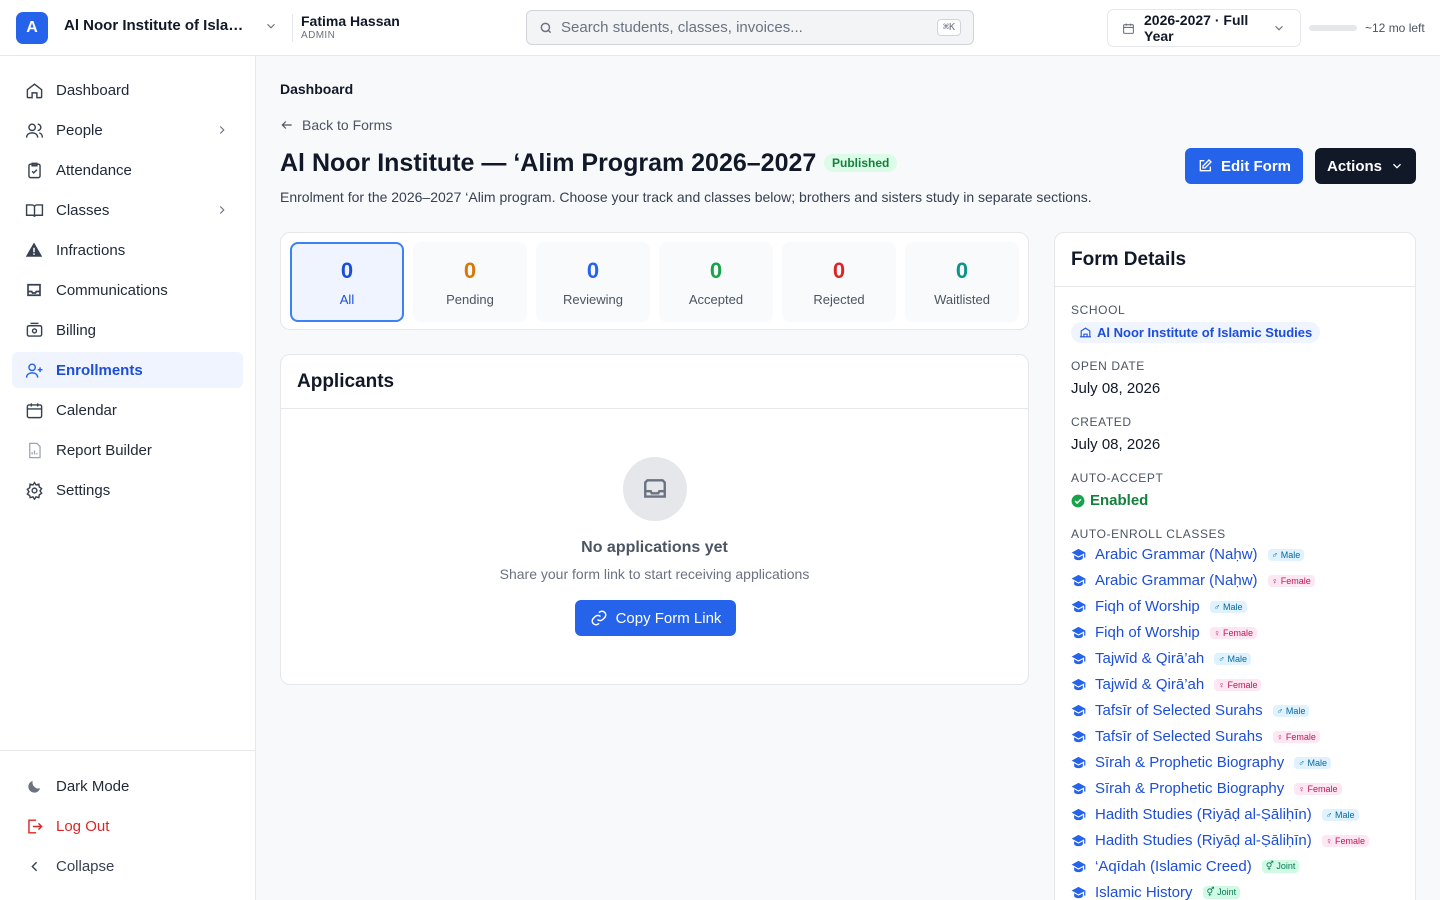 Image resolution: width=1440 pixels, height=900 pixels. Describe the element at coordinates (962, 270) in the screenshot. I see `stat-value: 0` at that location.